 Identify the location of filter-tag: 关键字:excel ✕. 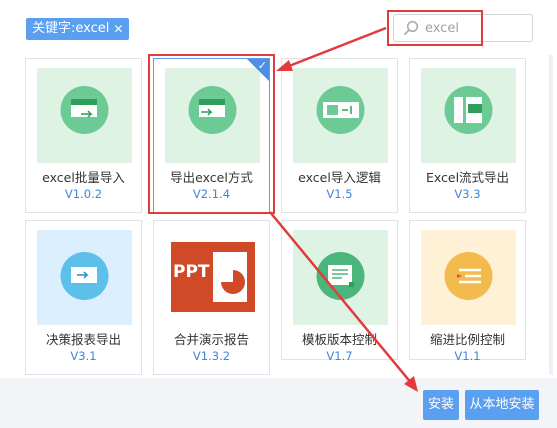
(78, 29).